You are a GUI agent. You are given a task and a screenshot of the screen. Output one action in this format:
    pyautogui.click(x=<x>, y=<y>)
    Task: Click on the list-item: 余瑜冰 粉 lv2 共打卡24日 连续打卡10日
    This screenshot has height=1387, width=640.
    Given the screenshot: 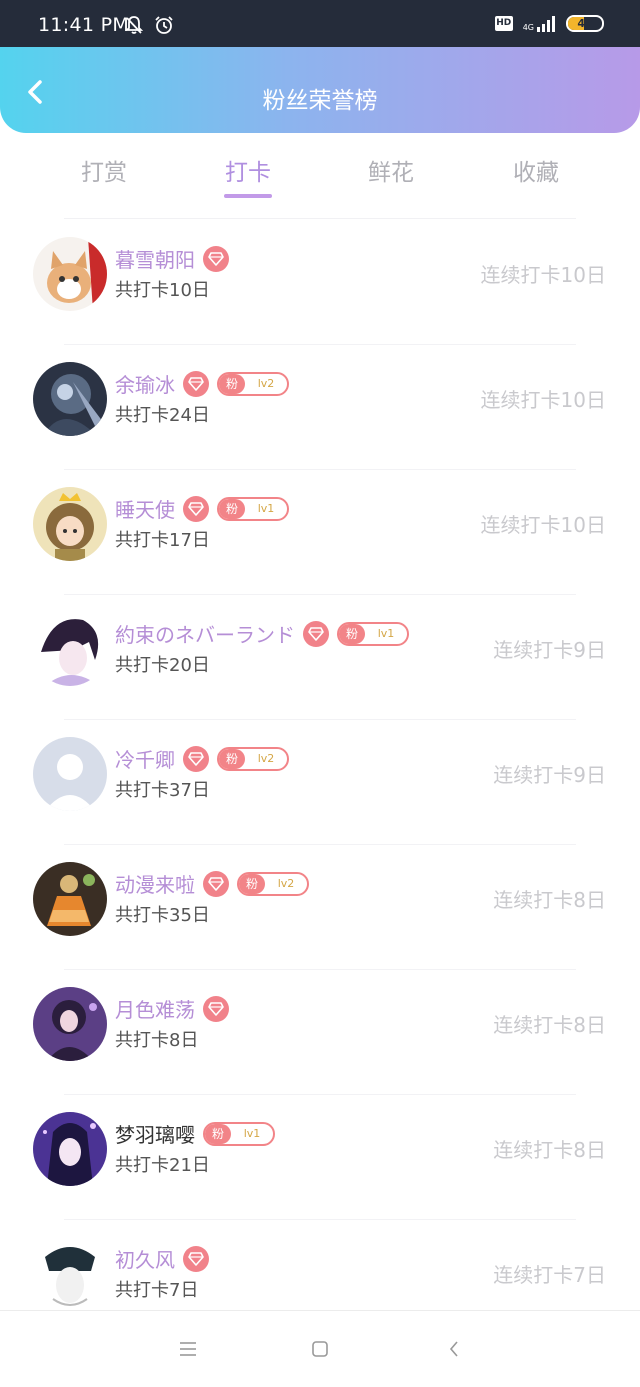 What is the action you would take?
    pyautogui.click(x=320, y=407)
    